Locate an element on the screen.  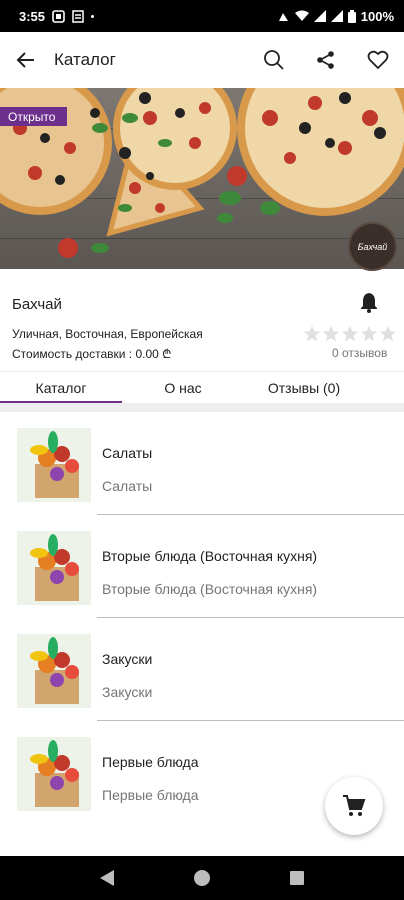
tab-reviews: Отзывы (0) is located at coordinates (304, 387).